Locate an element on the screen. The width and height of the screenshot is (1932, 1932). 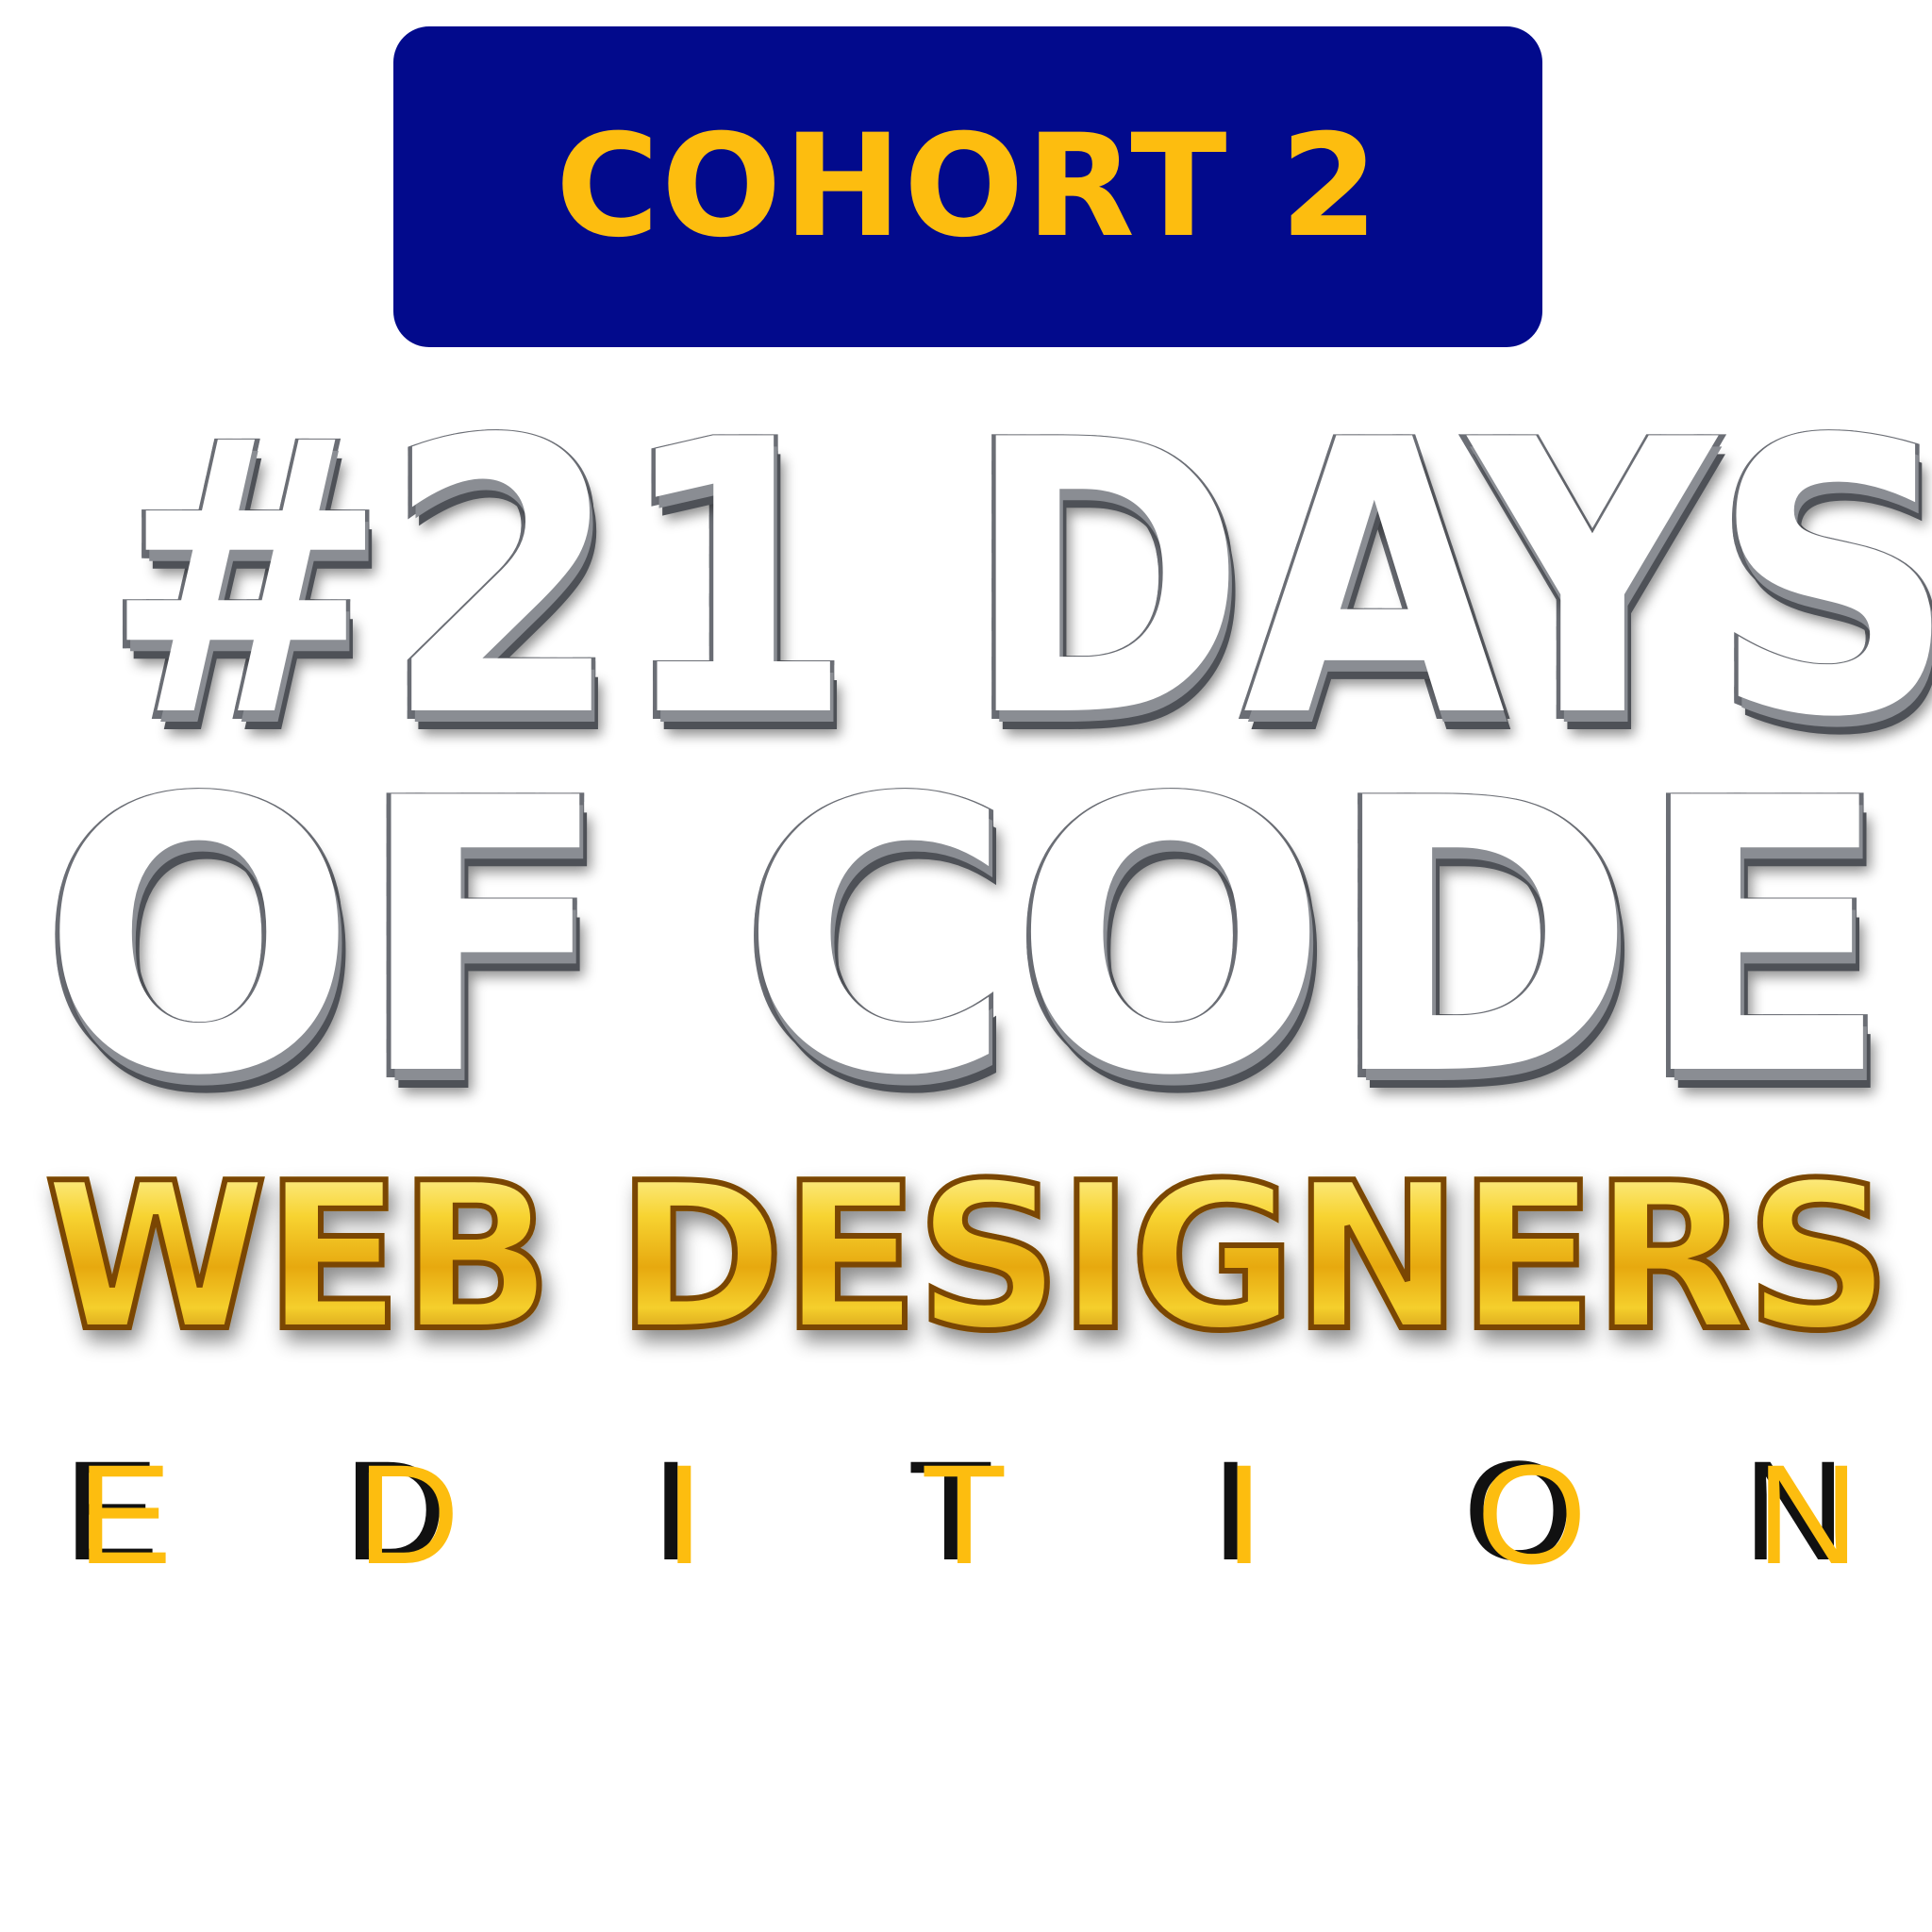
cohort-badge: COHORT 2 is located at coordinates (967, 186).